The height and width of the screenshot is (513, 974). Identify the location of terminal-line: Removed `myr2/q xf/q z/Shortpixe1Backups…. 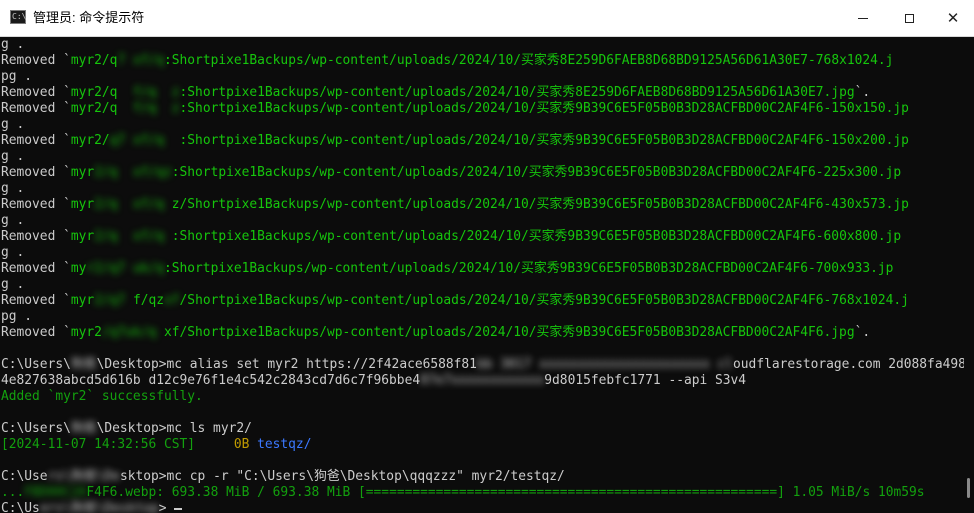
(455, 205).